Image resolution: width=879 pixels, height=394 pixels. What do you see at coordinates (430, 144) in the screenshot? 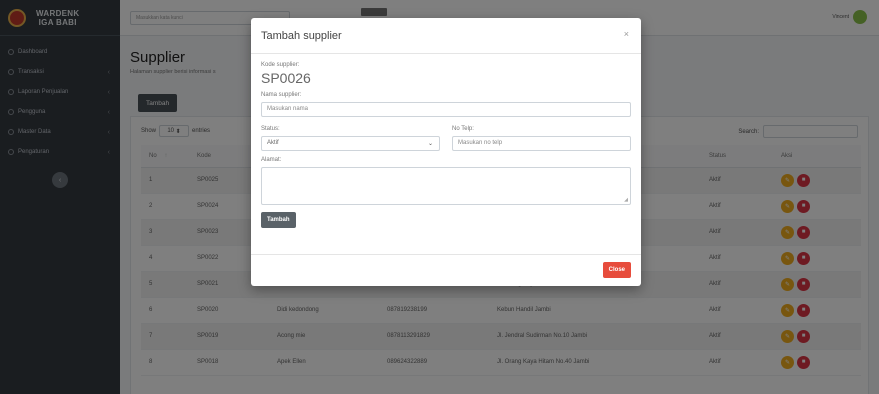
I see `chevron-down-icon: ⌄` at bounding box center [430, 144].